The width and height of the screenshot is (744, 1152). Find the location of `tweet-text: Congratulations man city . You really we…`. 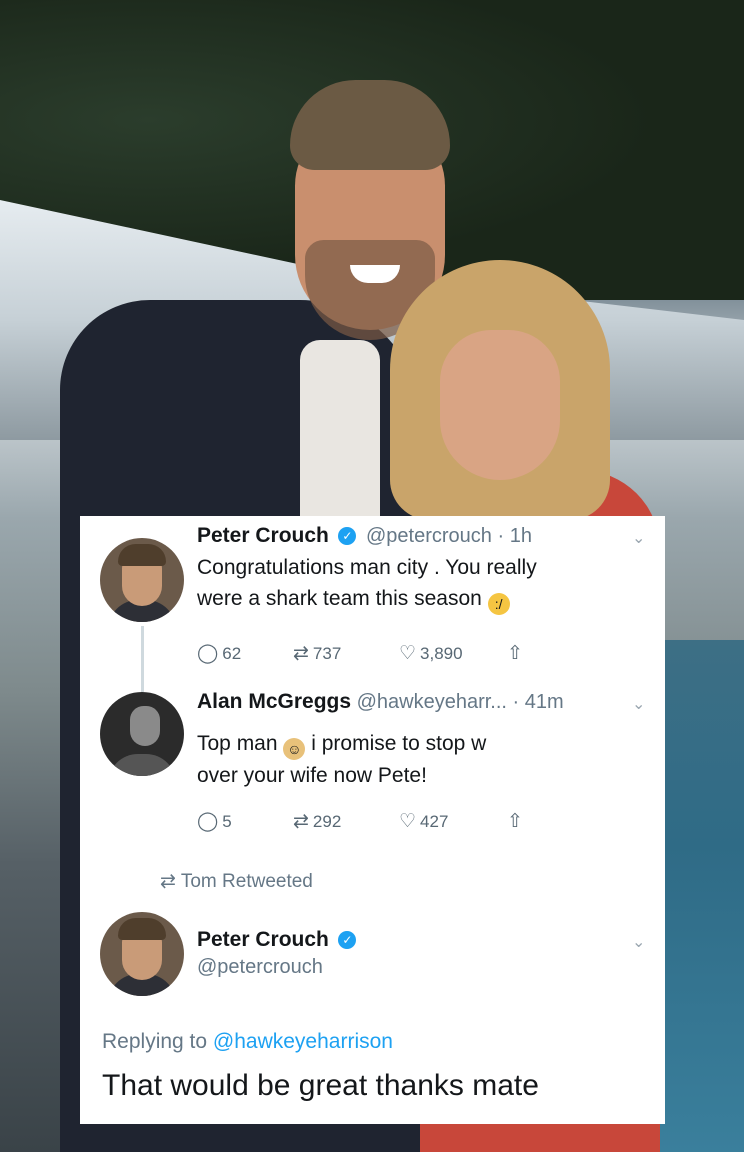

tweet-text: Congratulations man city . You really we… is located at coordinates (367, 583).